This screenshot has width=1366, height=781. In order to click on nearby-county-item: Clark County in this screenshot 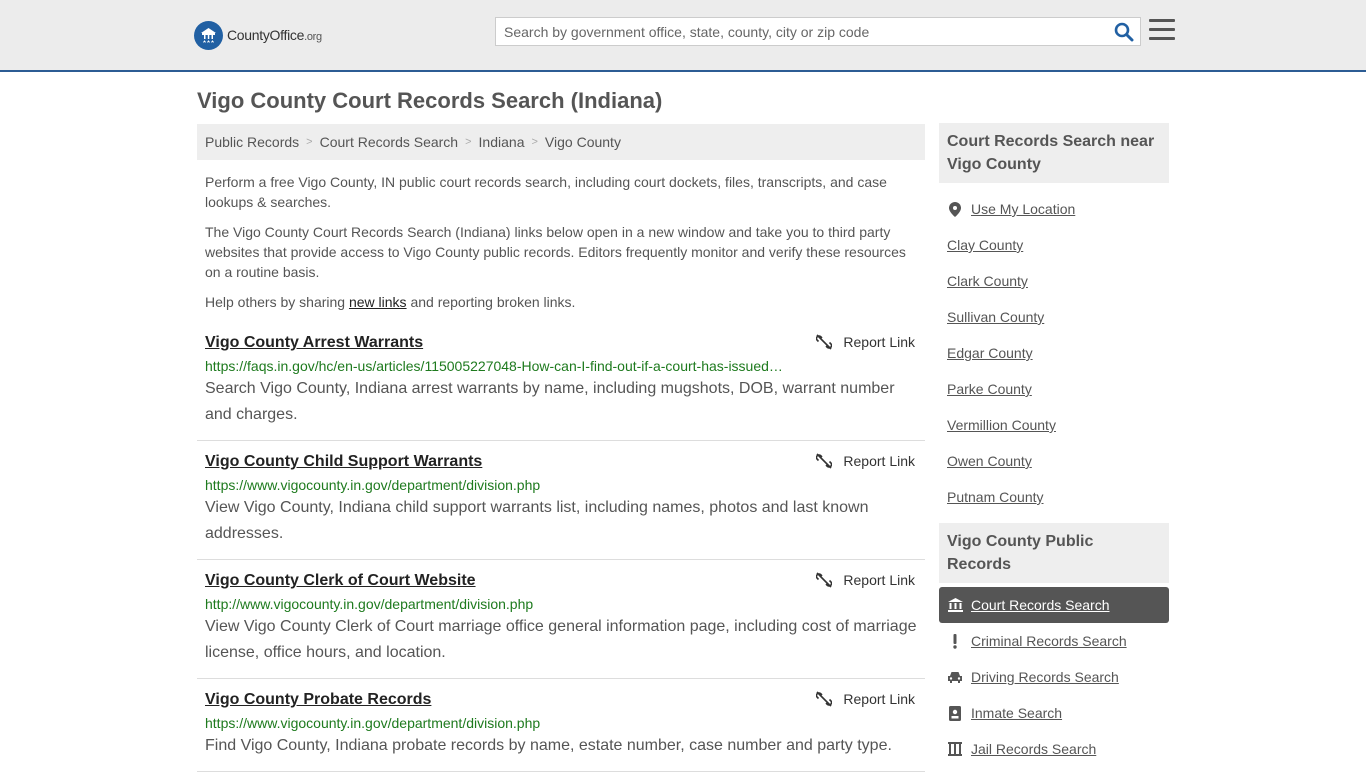, I will do `click(1054, 281)`.